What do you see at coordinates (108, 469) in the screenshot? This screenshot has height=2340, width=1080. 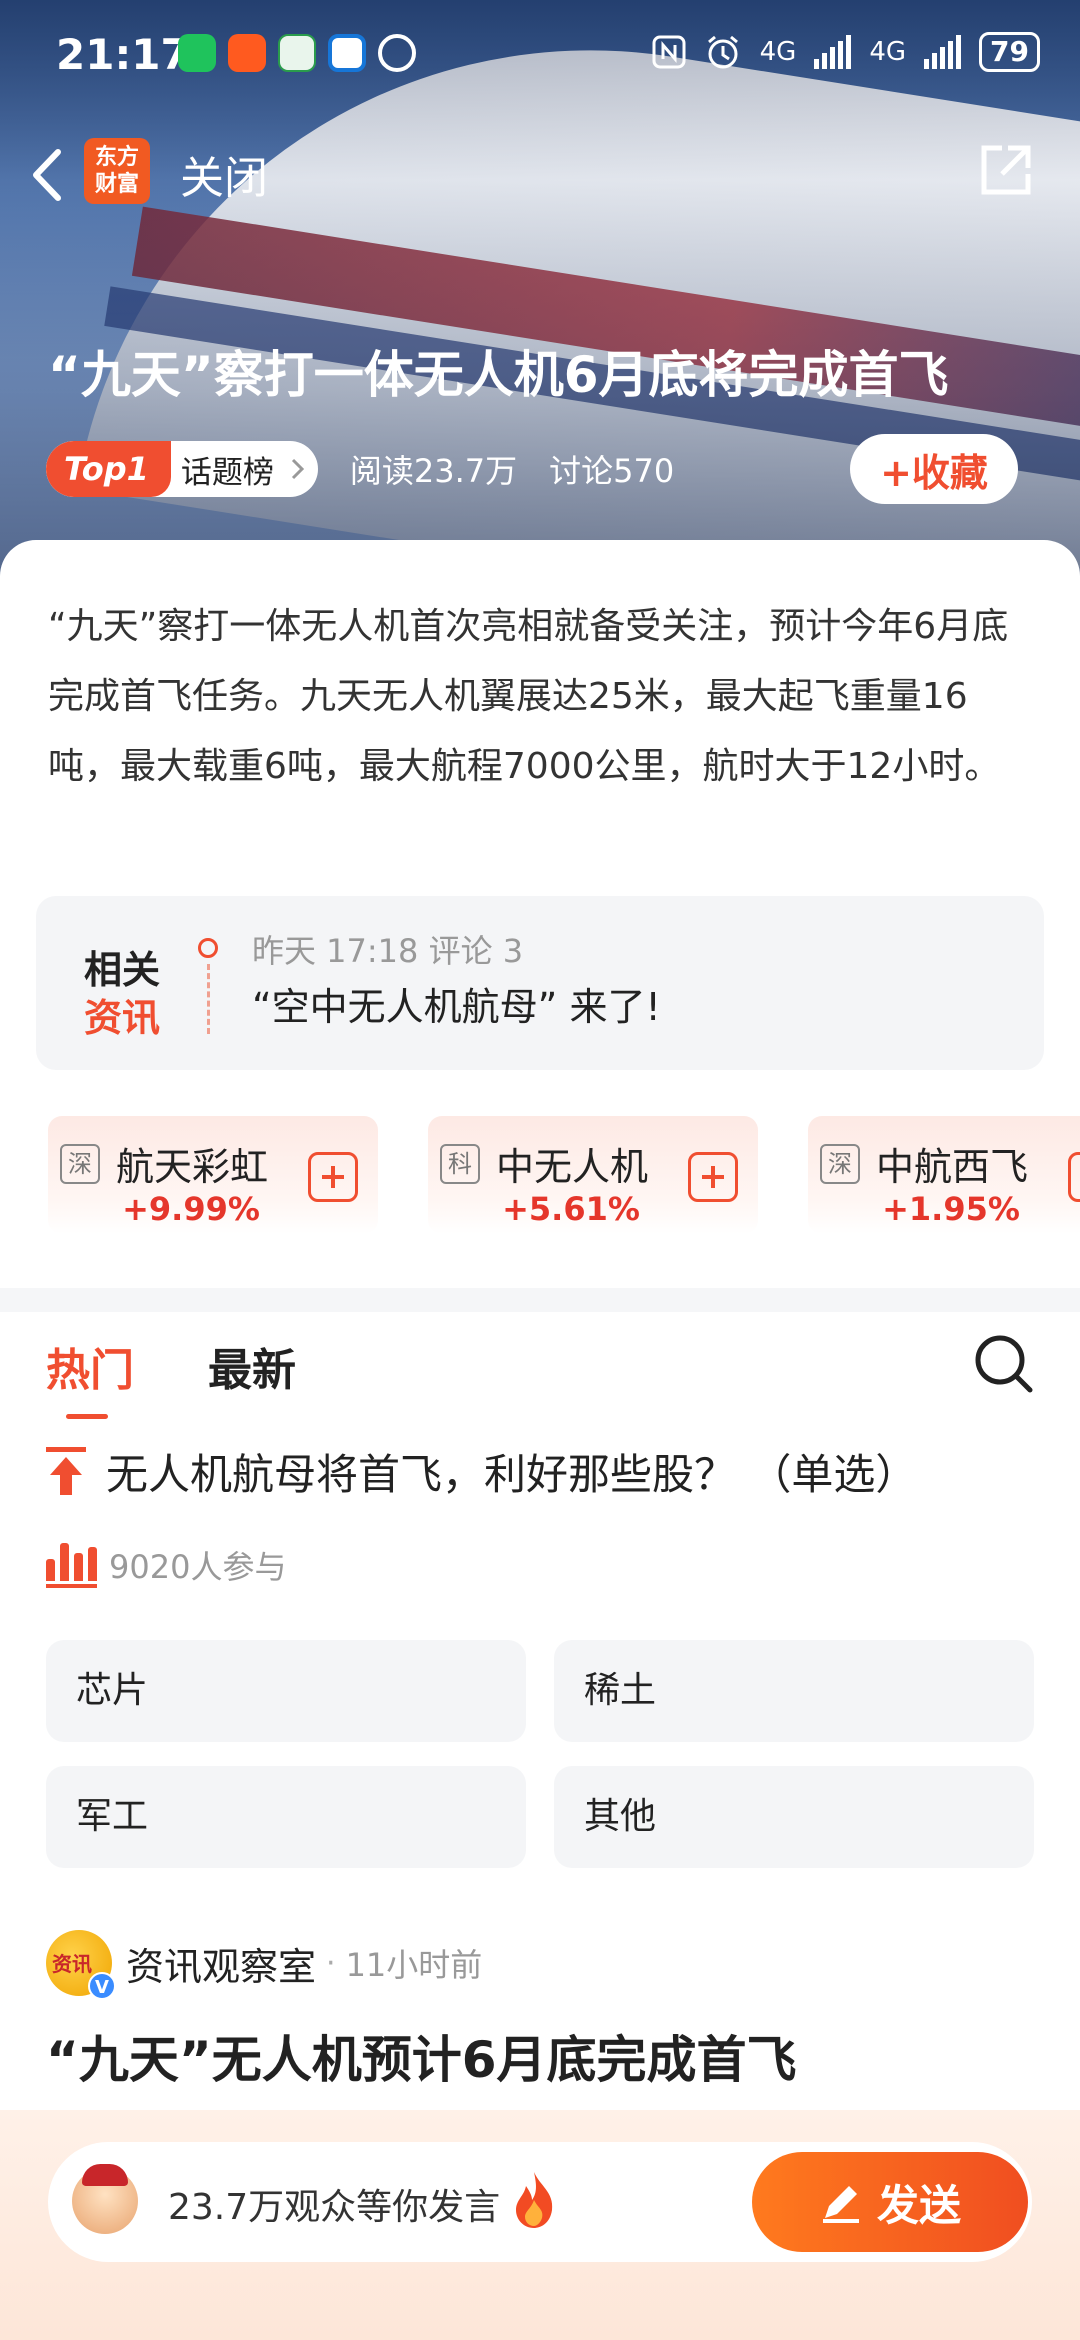 I see `rank-label: Top1` at bounding box center [108, 469].